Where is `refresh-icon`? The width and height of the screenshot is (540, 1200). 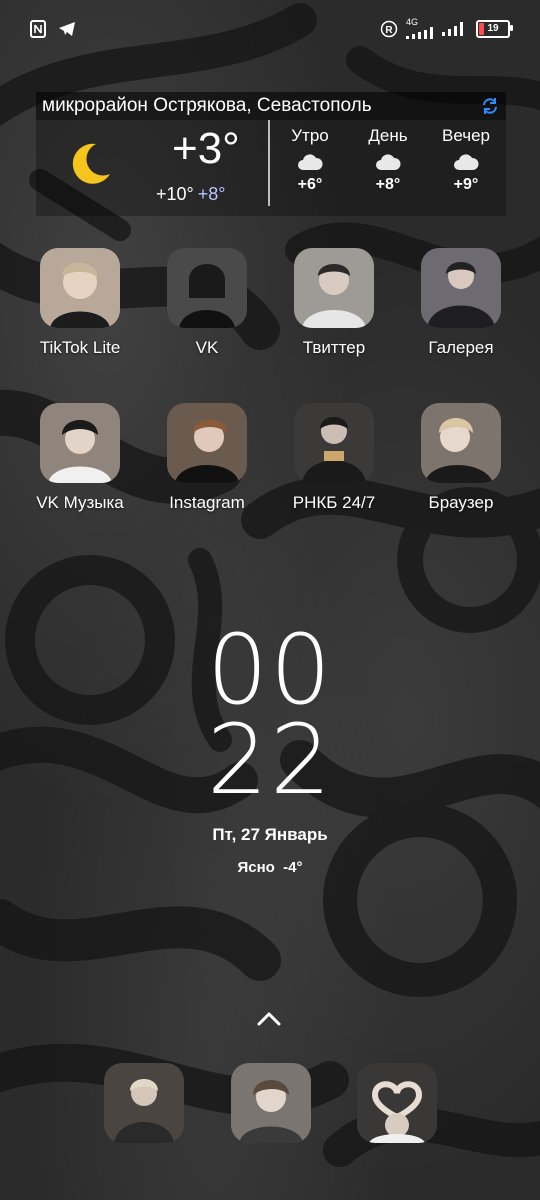
refresh-icon is located at coordinates (490, 106).